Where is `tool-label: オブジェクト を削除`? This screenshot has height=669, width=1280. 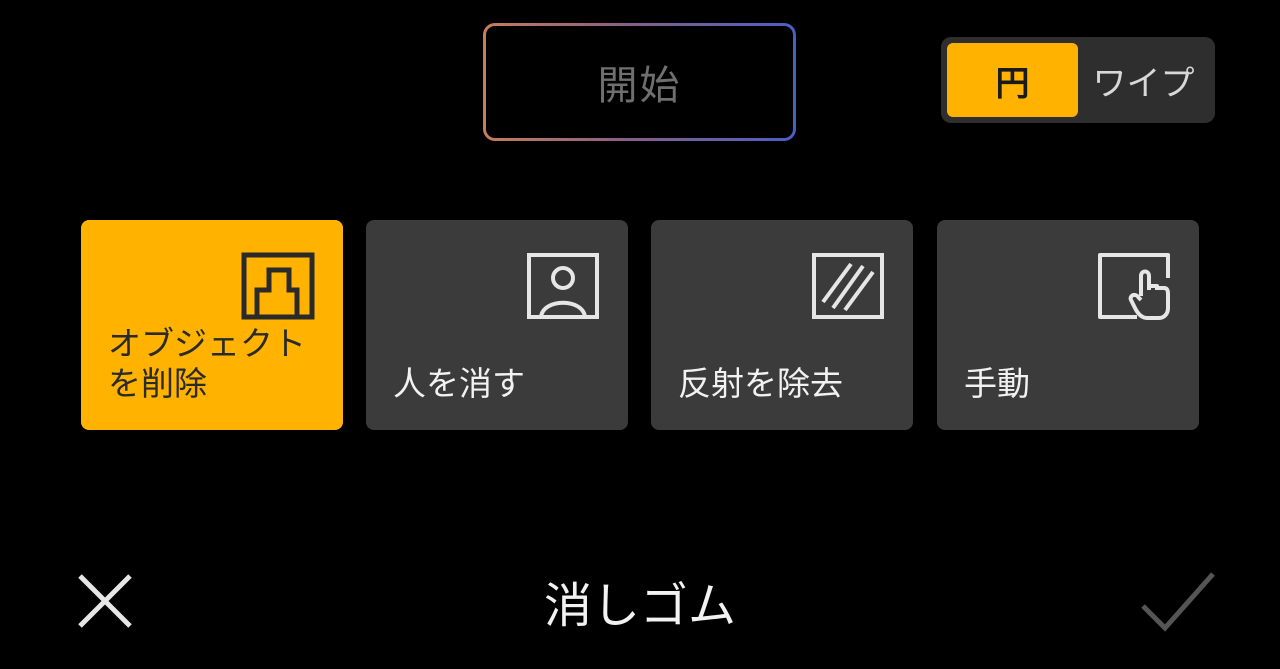 tool-label: オブジェクト を削除 is located at coordinates (207, 363).